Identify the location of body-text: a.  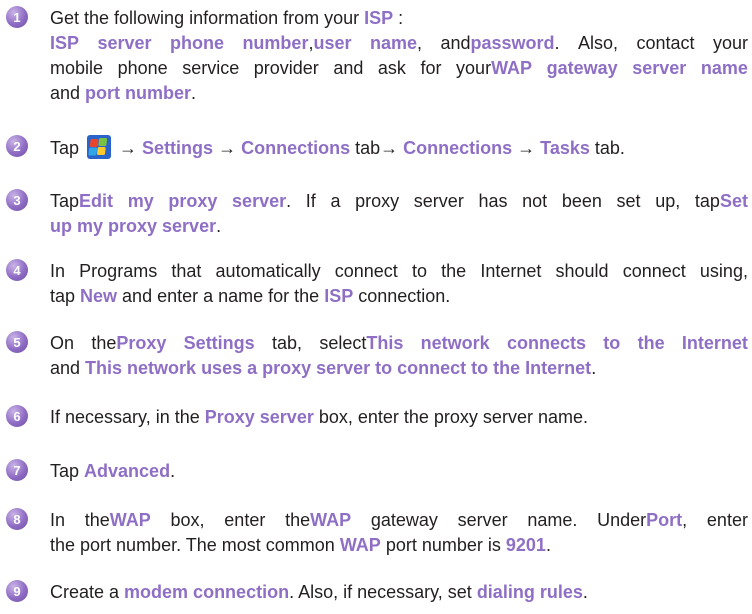
(335, 201).